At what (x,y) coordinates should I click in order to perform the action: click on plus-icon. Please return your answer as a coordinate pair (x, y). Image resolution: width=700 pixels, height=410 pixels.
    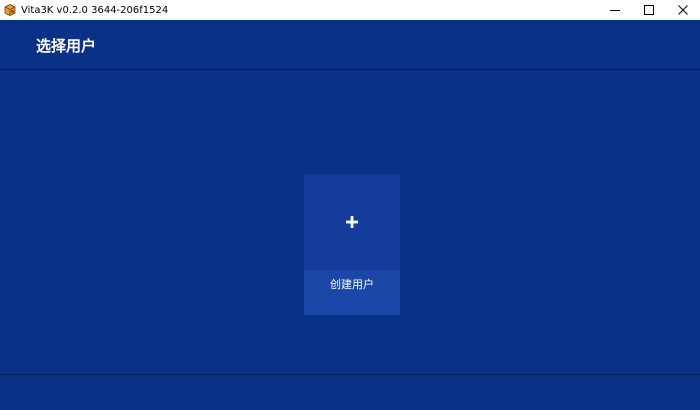
    Looking at the image, I should click on (352, 222).